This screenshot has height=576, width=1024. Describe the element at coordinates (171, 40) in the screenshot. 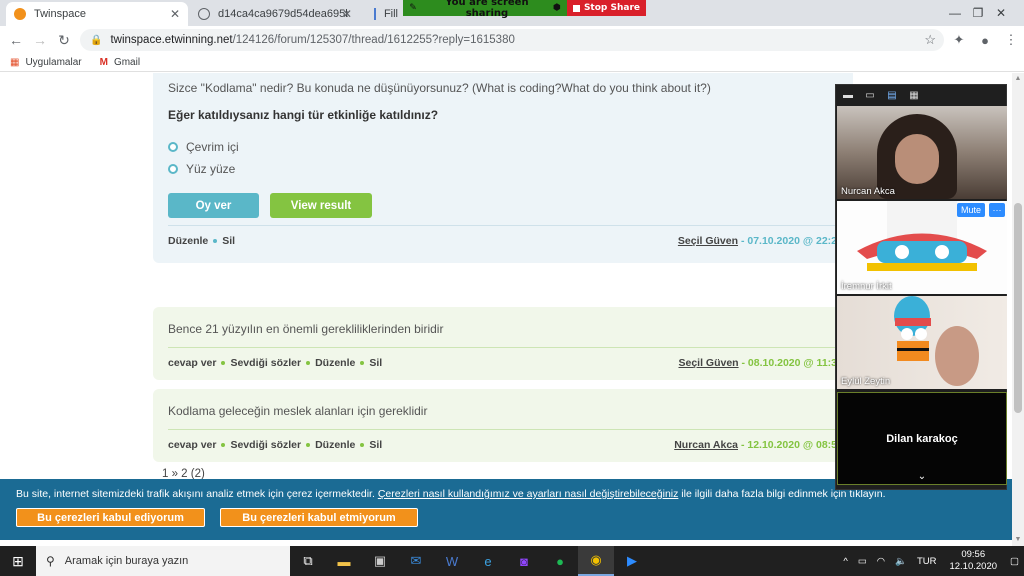

I see `url-host: twinspace.etwinning.net` at that location.